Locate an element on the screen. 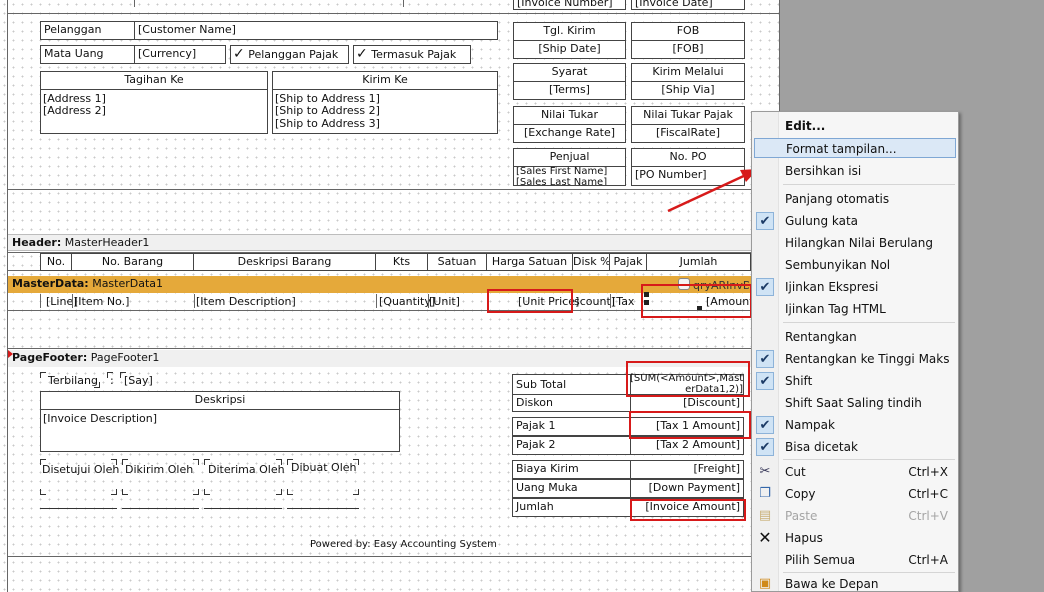 The image size is (1044, 592). pelanggan-pajak-checkbox: ✓ Pelanggan Pajak is located at coordinates (289, 54).